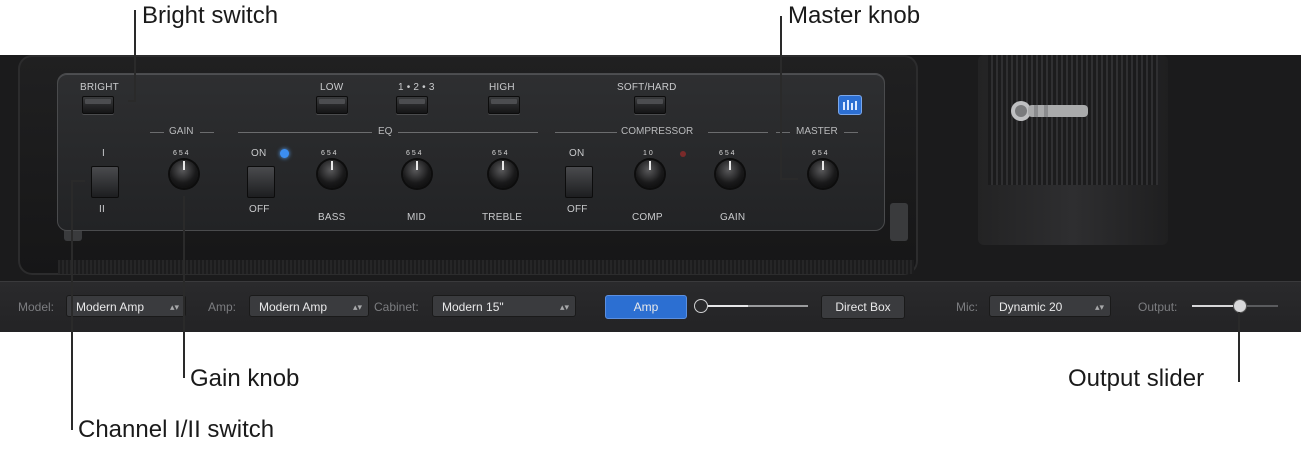 The width and height of the screenshot is (1301, 450). Describe the element at coordinates (851, 132) in the screenshot. I see `master-rule-right` at that location.